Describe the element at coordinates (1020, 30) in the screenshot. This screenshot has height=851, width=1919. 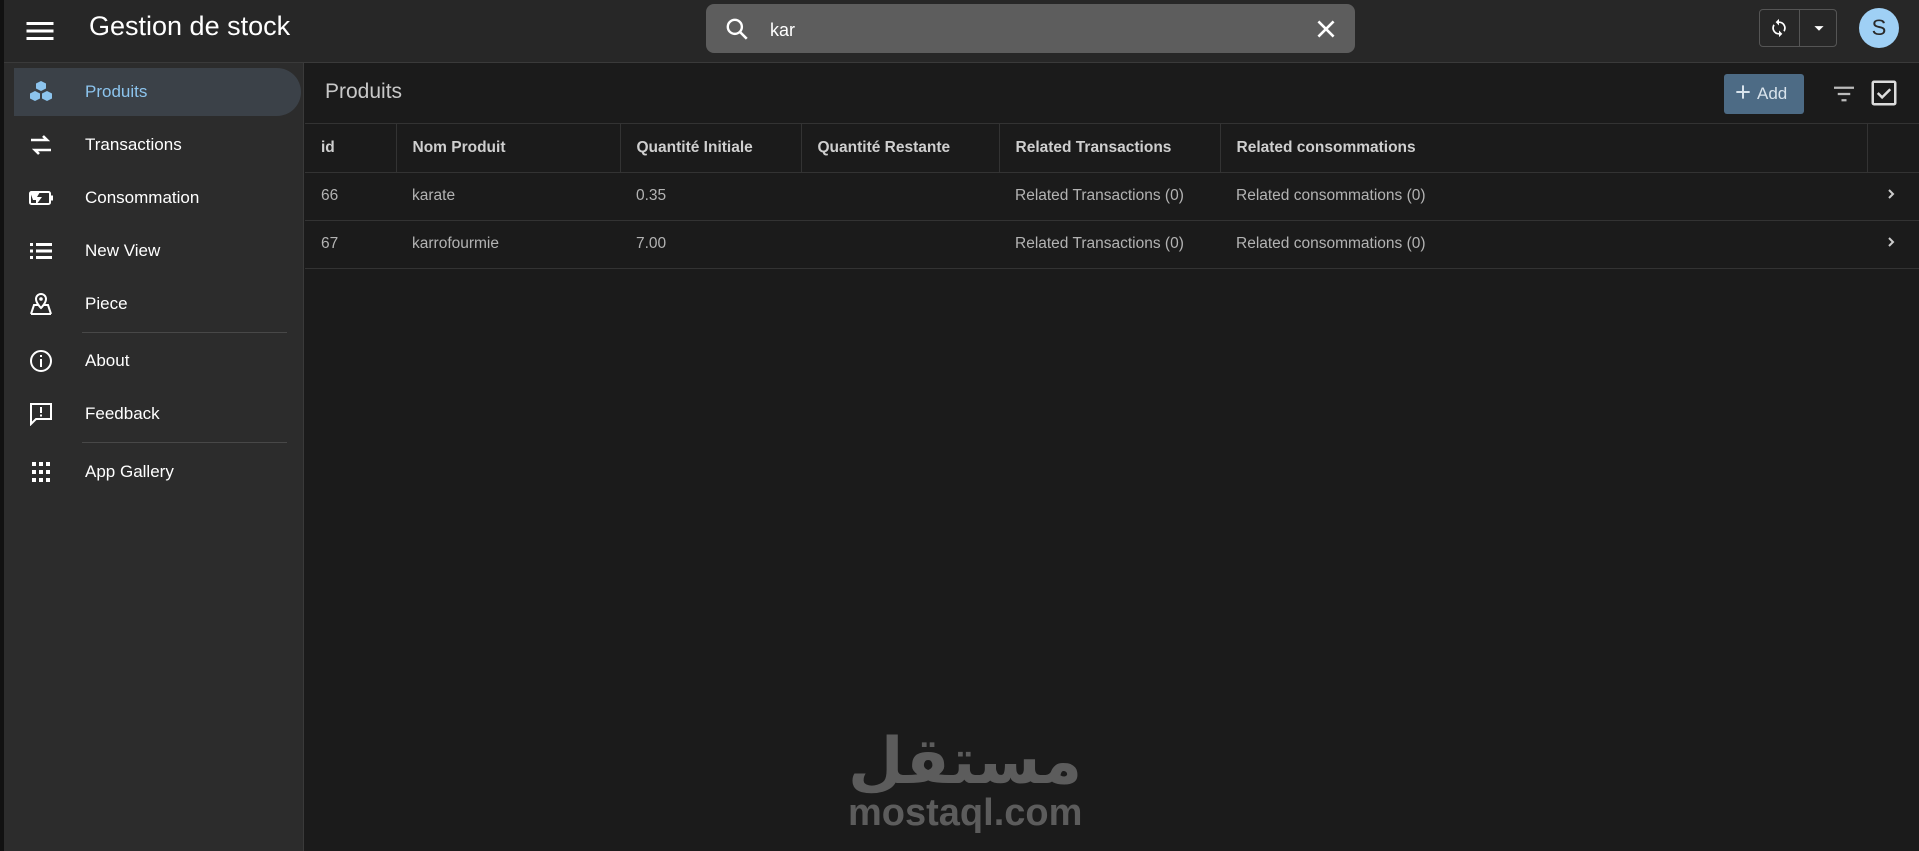
I see `search-input` at that location.